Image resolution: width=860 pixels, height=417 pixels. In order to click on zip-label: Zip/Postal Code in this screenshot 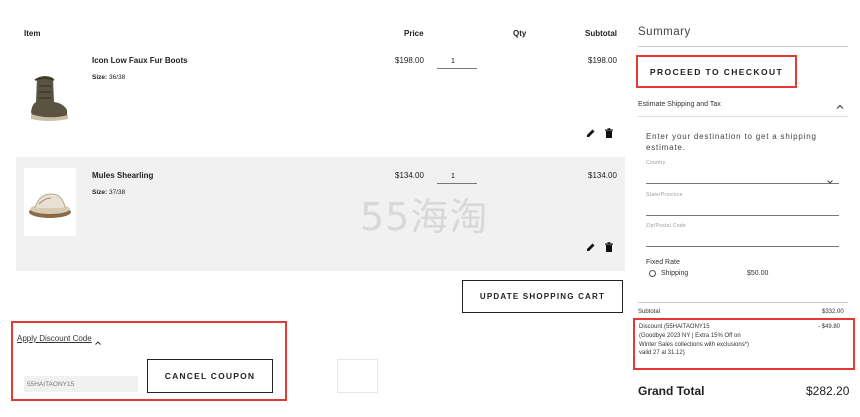, I will do `click(666, 226)`.